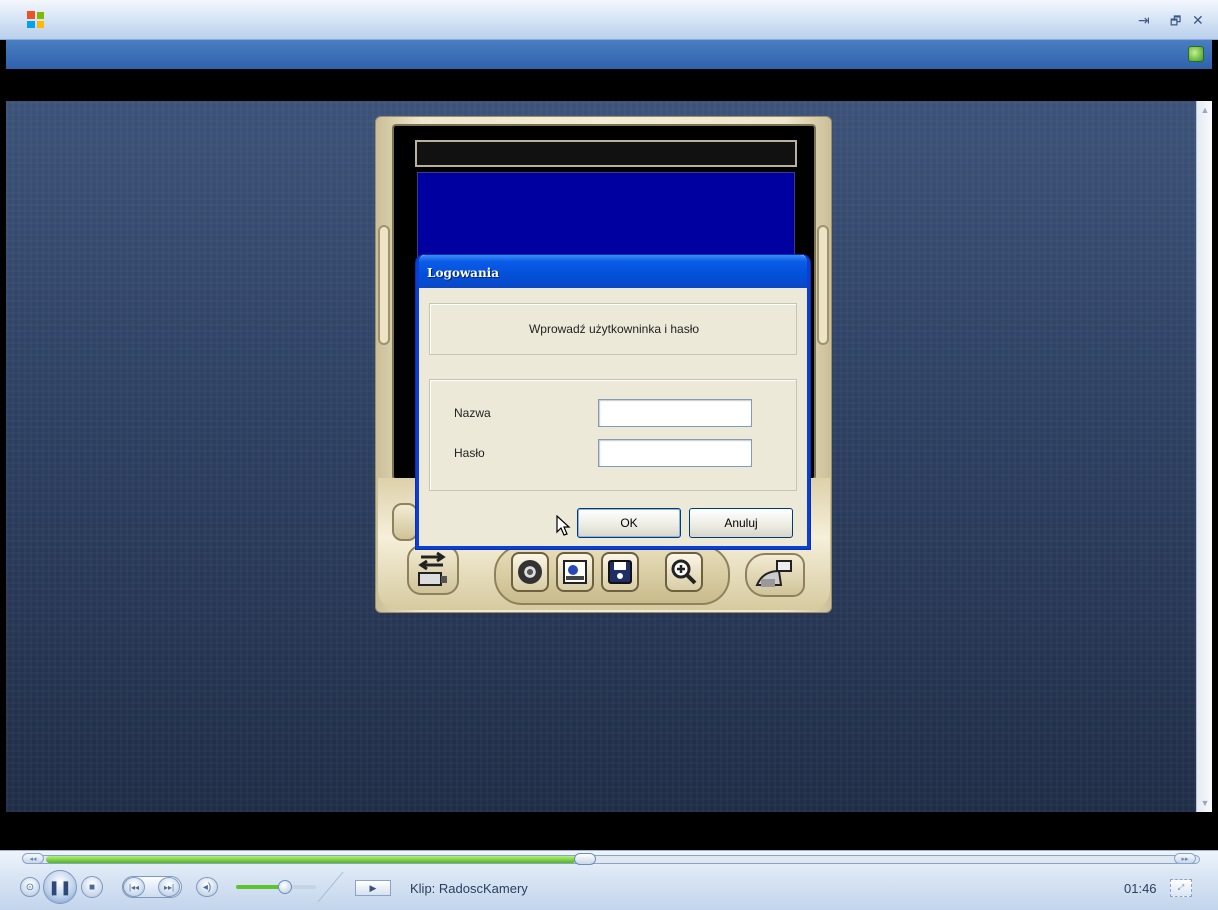  Describe the element at coordinates (30, 887) in the screenshot. I see `shuffle-button: ⊙` at that location.